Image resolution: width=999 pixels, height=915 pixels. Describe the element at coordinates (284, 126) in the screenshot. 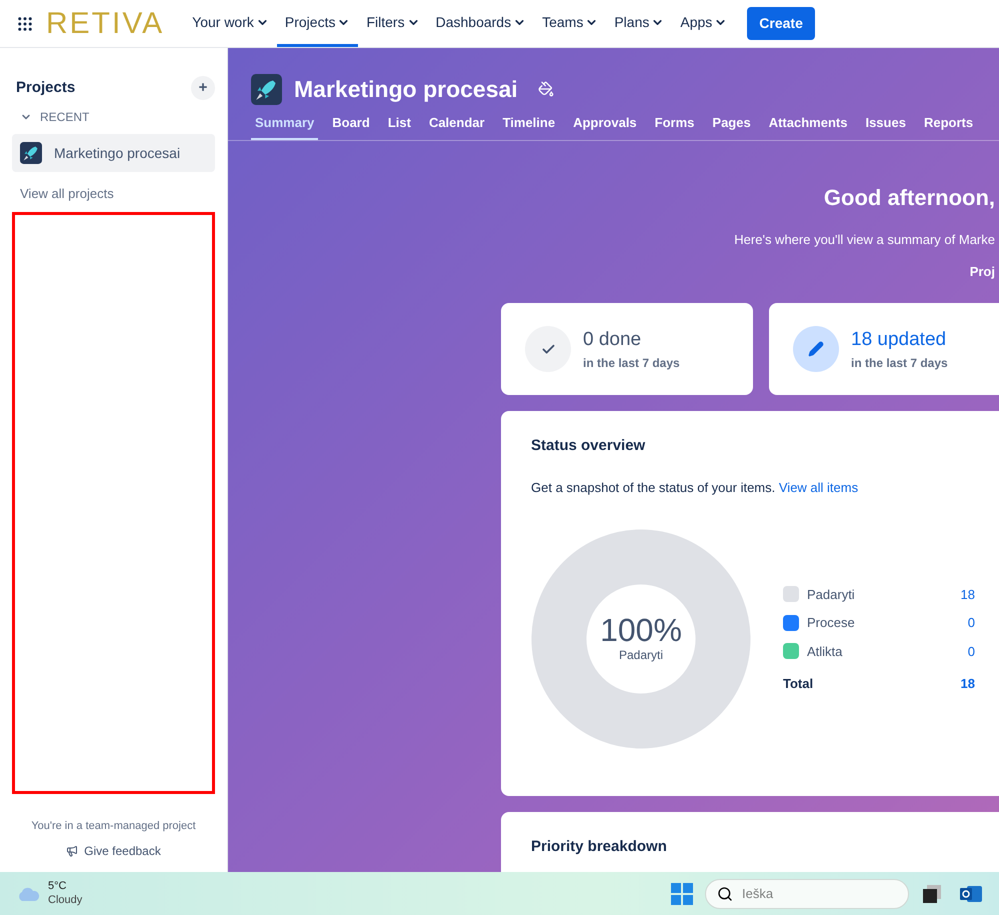

I see `project-tab: Summary` at that location.